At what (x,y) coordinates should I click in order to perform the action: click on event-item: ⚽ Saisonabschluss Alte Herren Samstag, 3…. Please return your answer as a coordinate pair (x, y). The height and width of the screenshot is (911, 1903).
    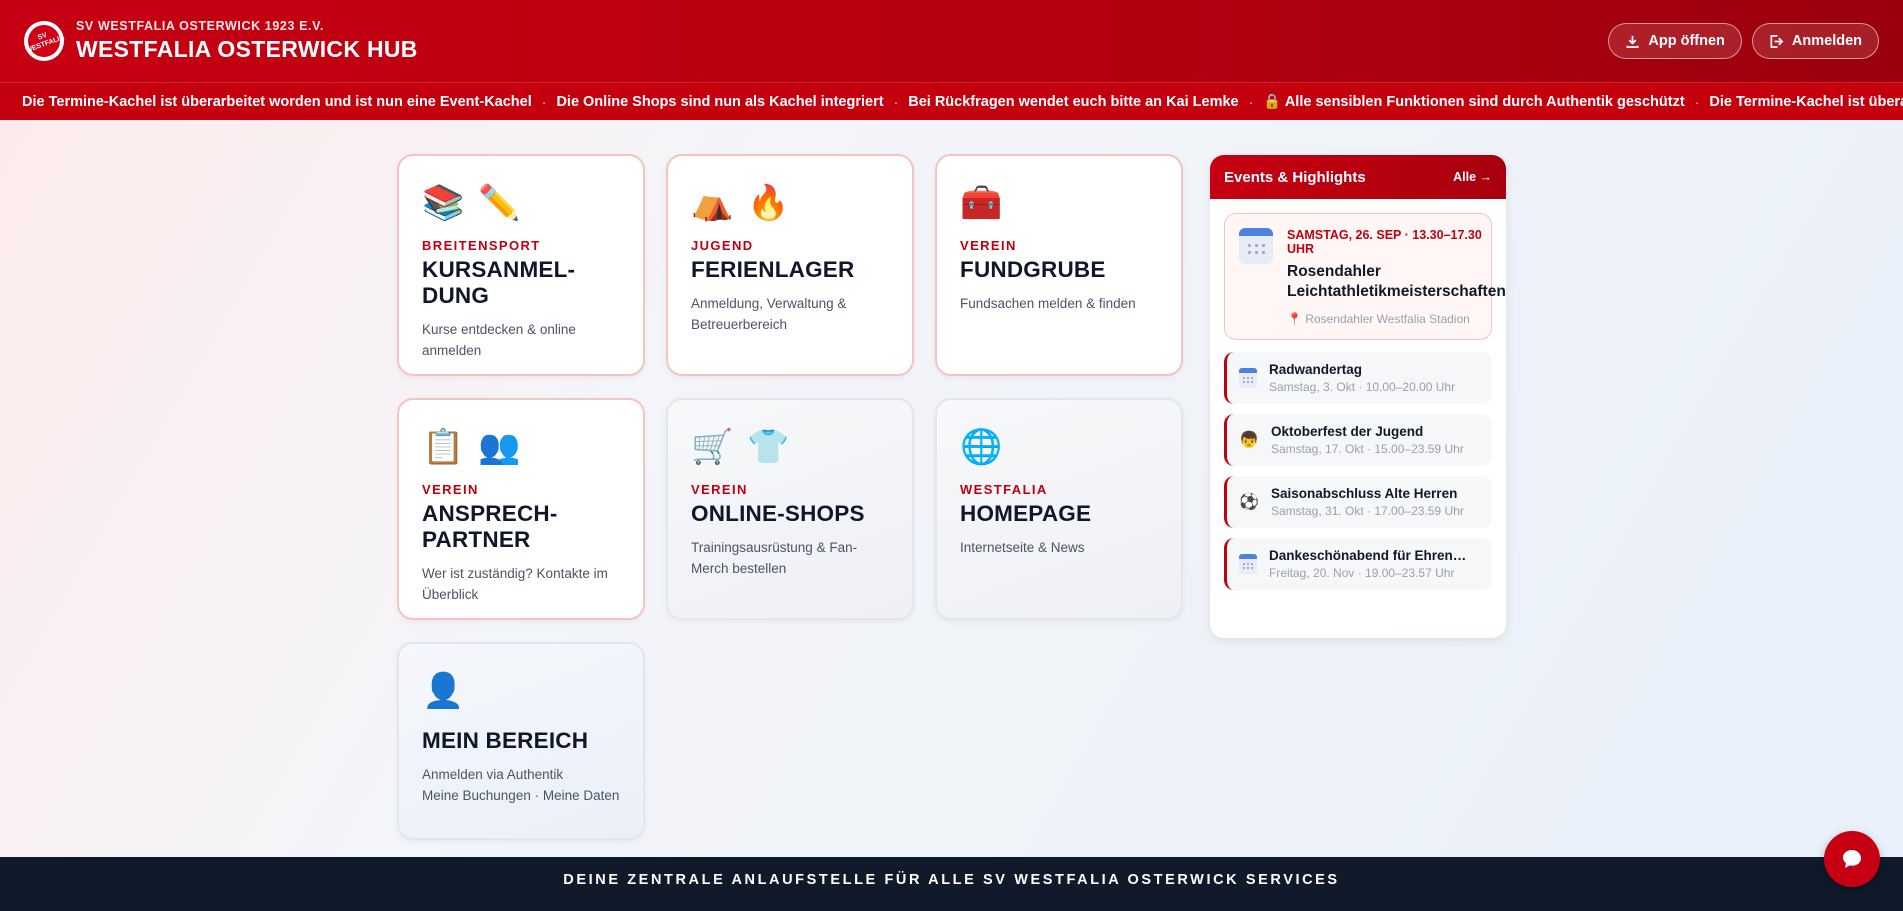
    Looking at the image, I should click on (1358, 502).